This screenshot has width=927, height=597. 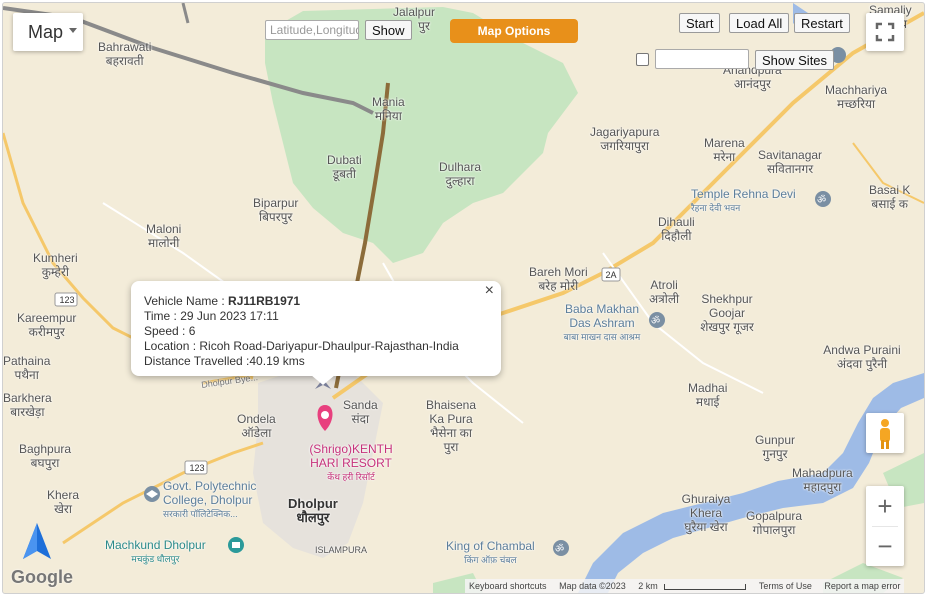 I want to click on place-label: Ondela ऑडेला, so click(x=256, y=426).